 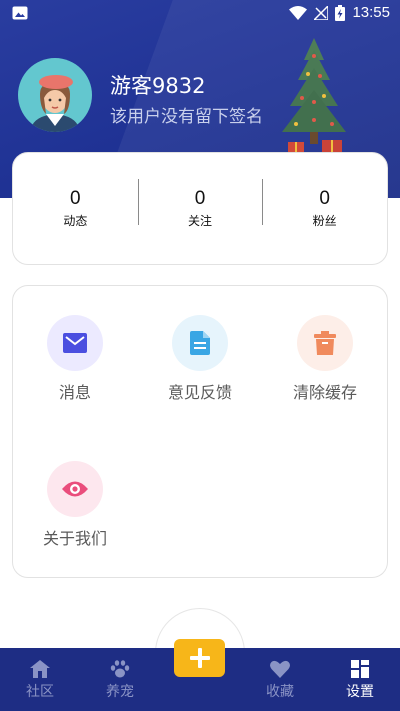 What do you see at coordinates (360, 679) in the screenshot?
I see `nav-item-settings: 设置` at bounding box center [360, 679].